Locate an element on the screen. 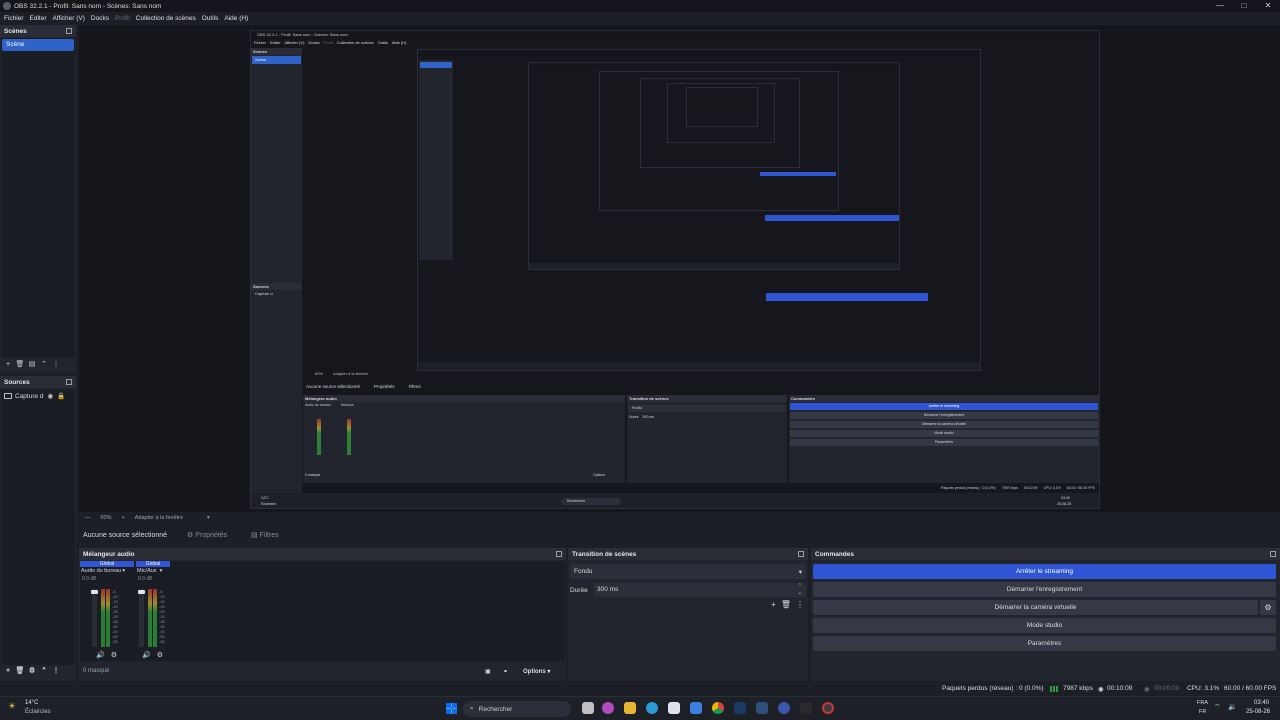  nested-mixer-title: Mélangeur audio is located at coordinates (464, 398).